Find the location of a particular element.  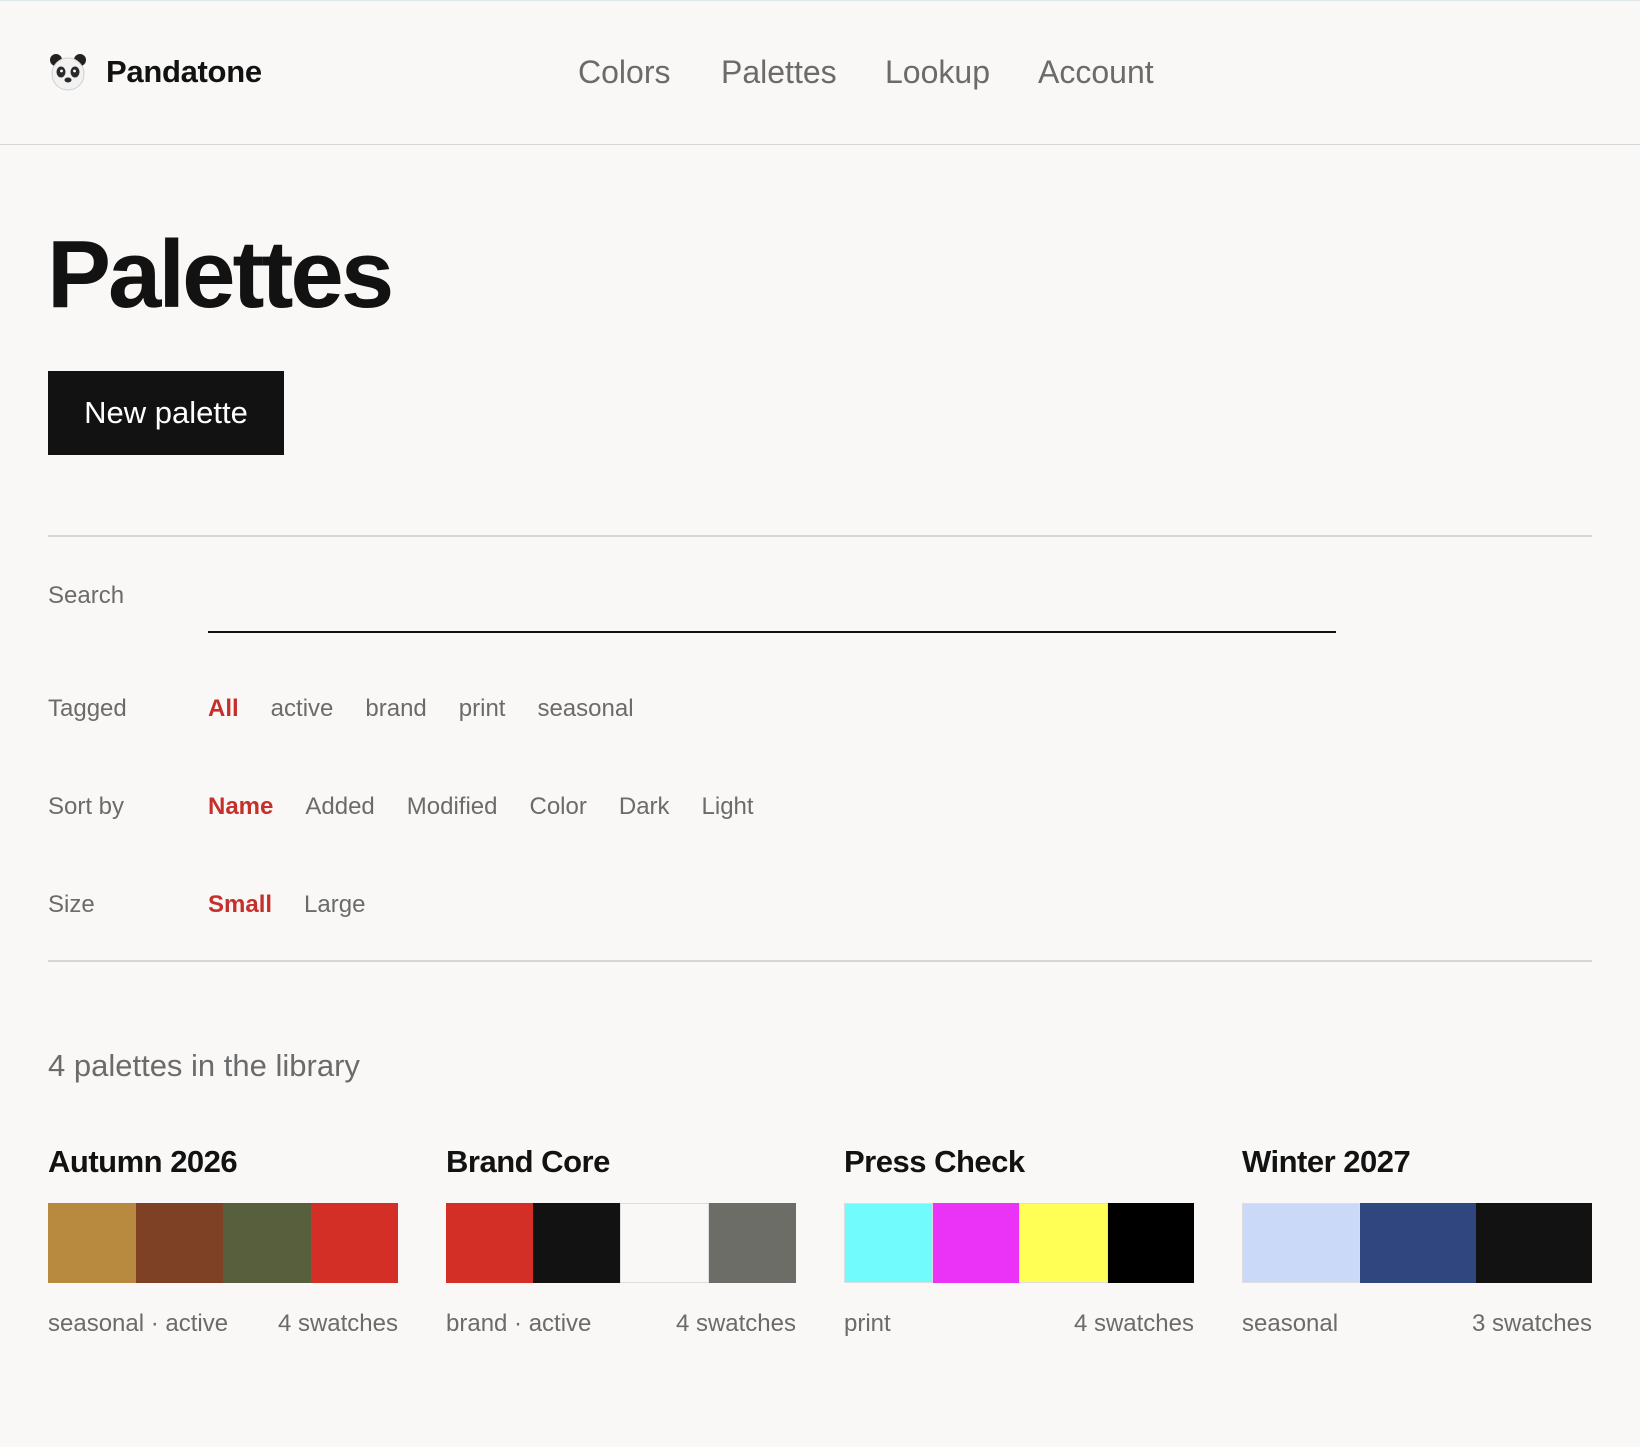

search-label: Search is located at coordinates (86, 595).